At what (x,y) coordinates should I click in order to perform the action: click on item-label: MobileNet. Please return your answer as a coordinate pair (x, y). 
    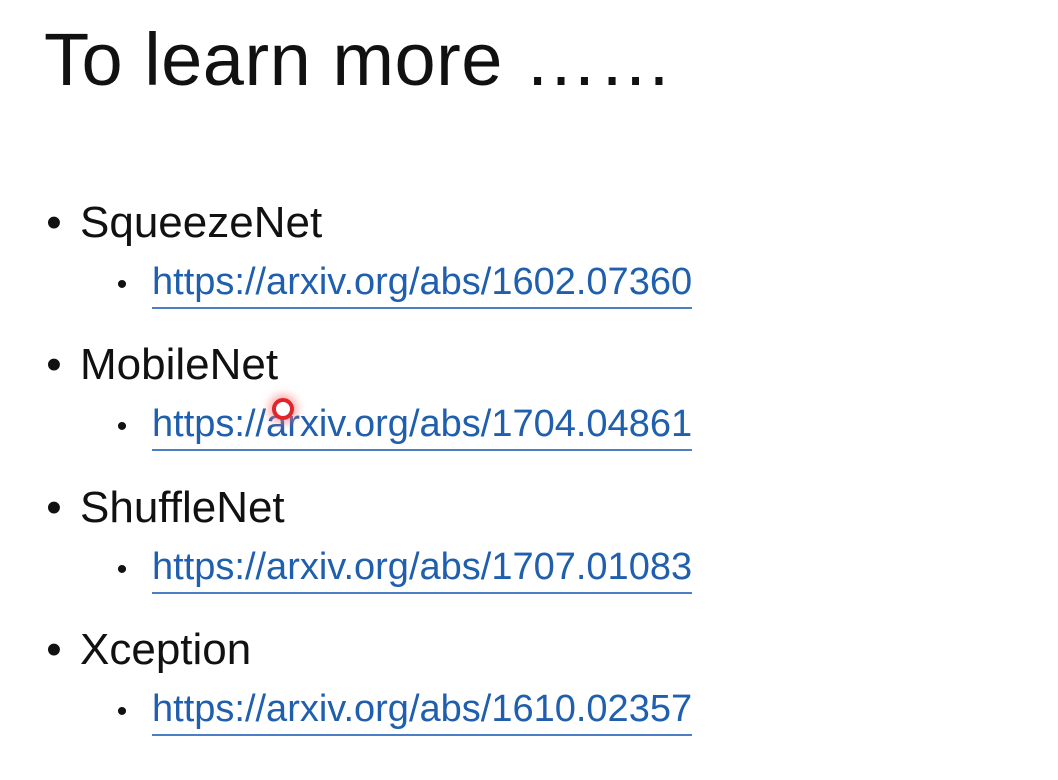
    Looking at the image, I should click on (179, 364).